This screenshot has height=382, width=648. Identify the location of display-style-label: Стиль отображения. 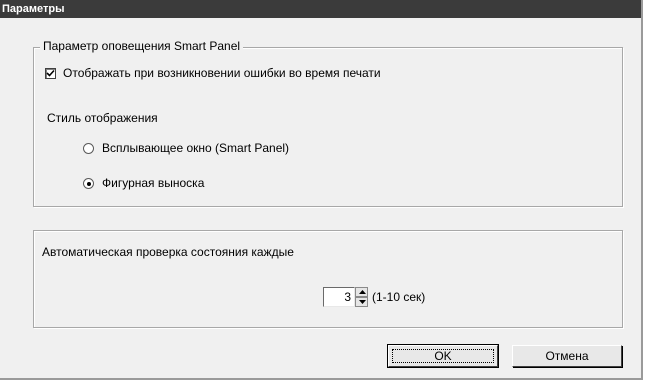
(102, 118).